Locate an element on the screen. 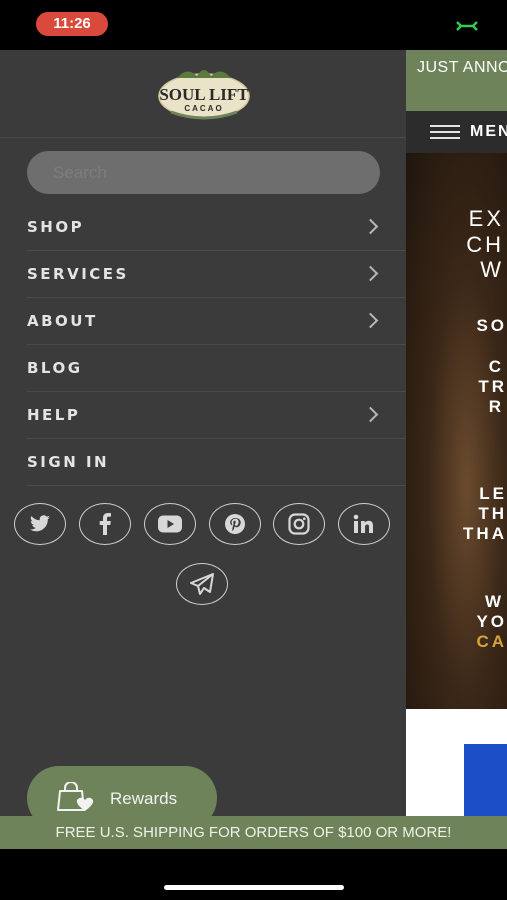 This screenshot has height=900, width=507. linkedin-icon is located at coordinates (364, 524).